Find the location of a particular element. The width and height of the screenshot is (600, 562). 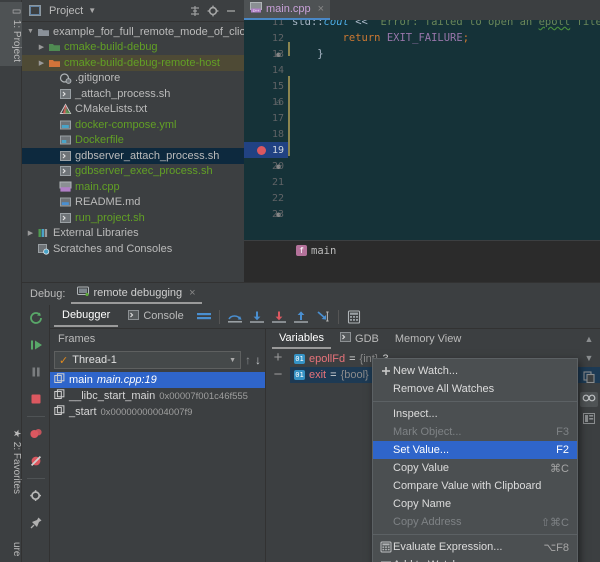

gutter-19: 19 is located at coordinates (266, 150).